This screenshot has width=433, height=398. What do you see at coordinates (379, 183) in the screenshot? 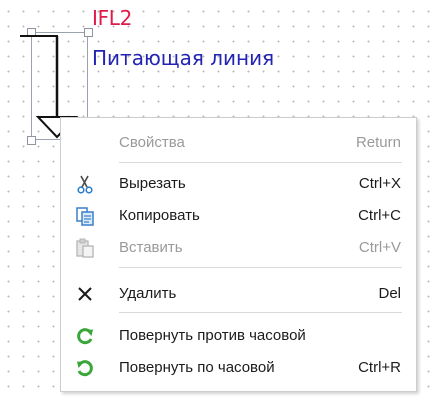
I see `menu-item-shortcut: Ctrl+X` at bounding box center [379, 183].